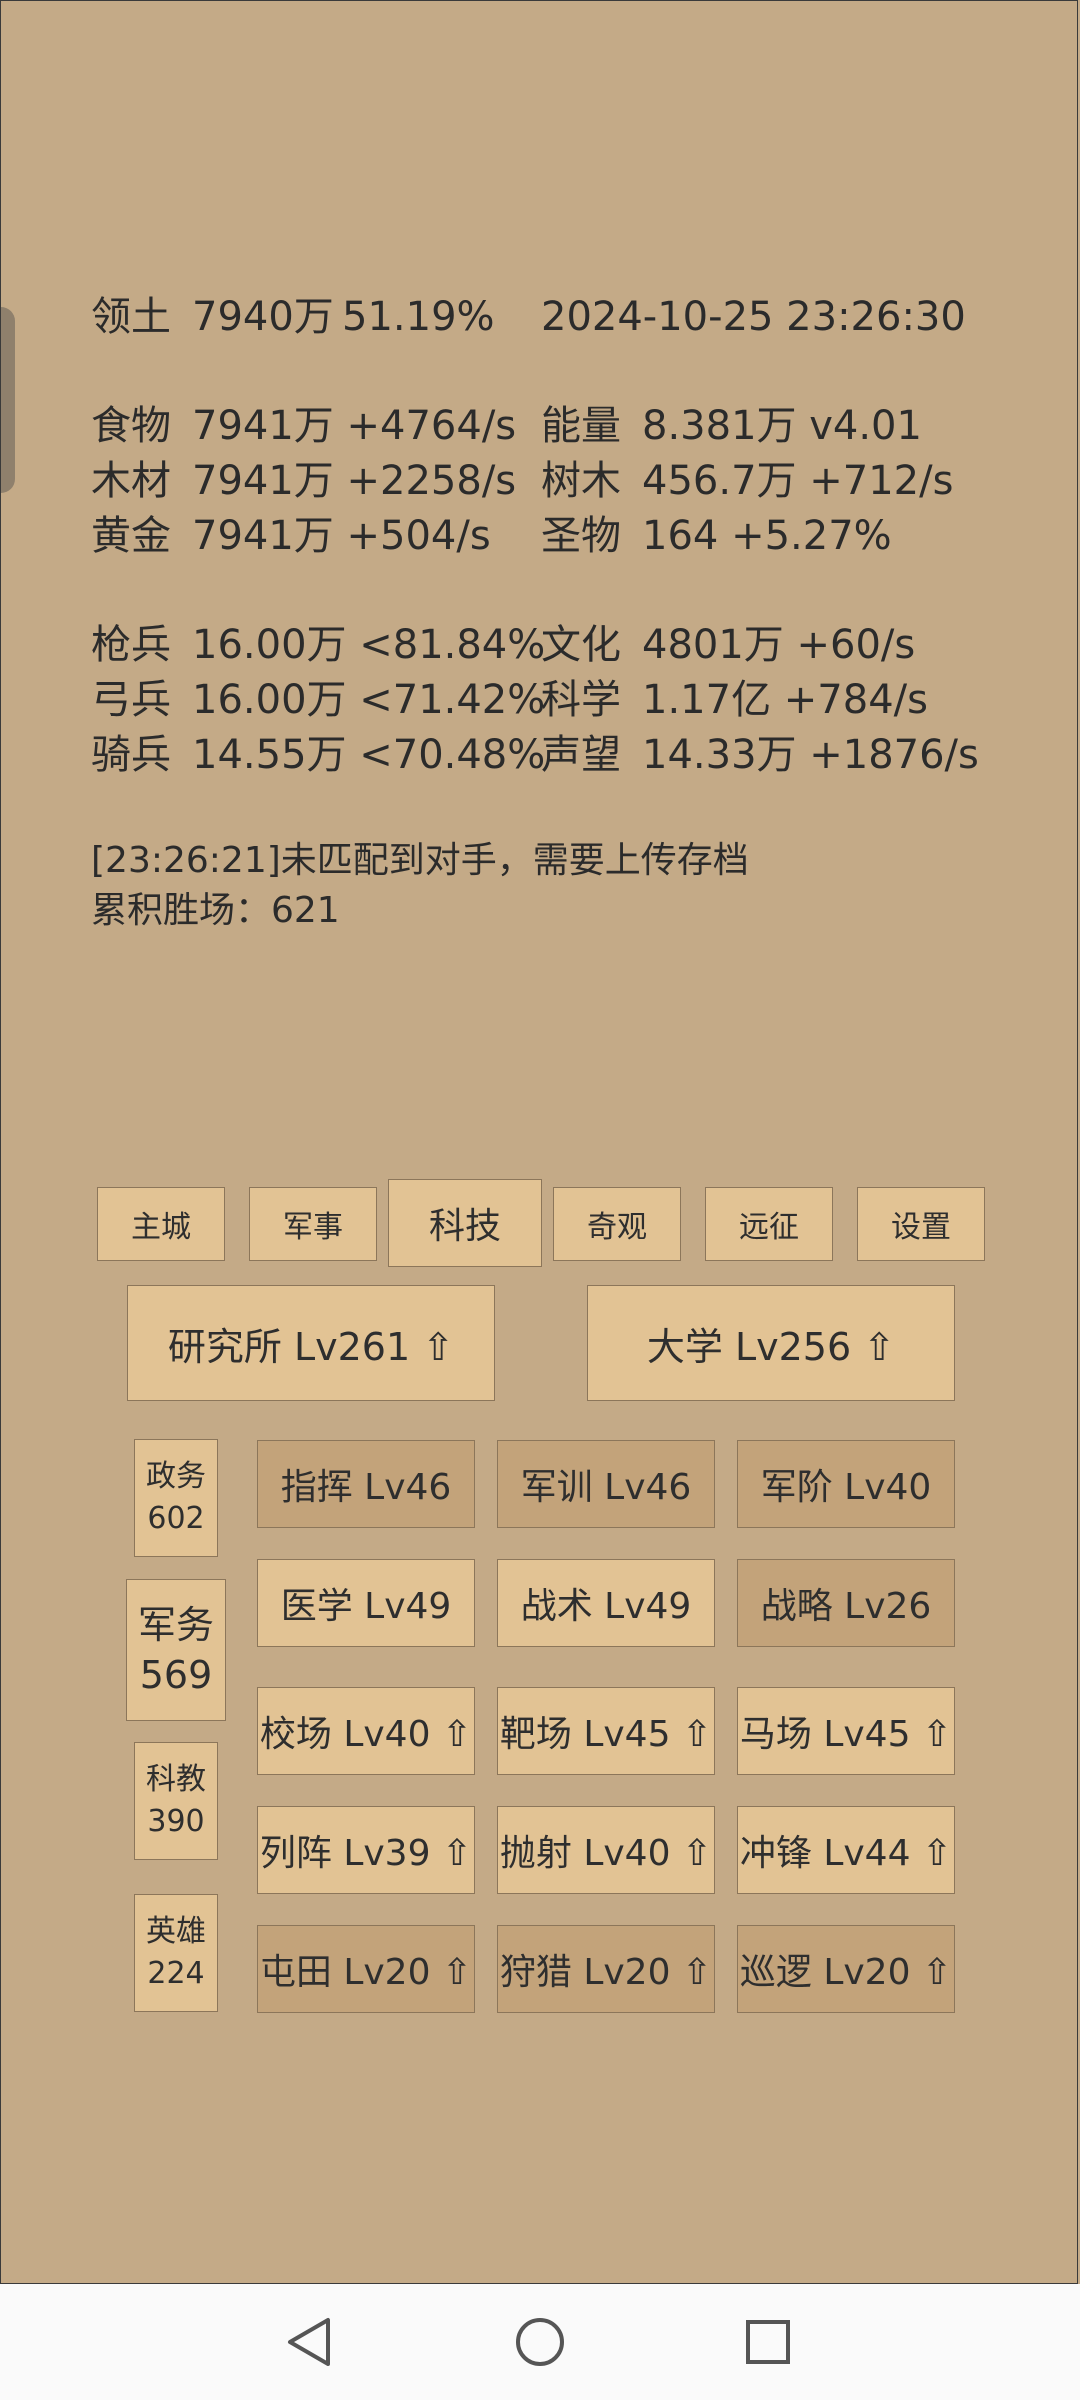 The height and width of the screenshot is (2400, 1080). Describe the element at coordinates (581, 645) in the screenshot. I see `culture-label: 文化` at that location.